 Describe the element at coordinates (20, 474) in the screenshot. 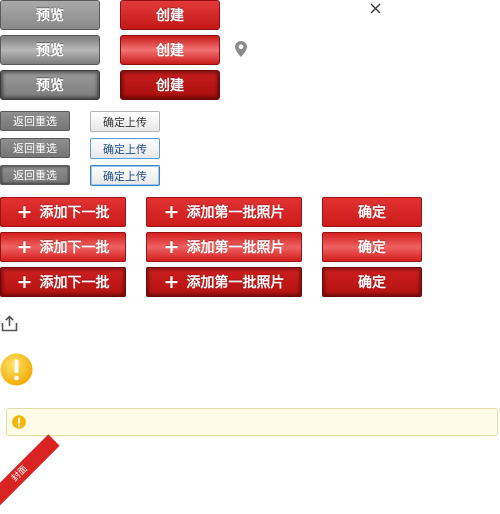

I see `cover-ribbon-label: 封面` at that location.